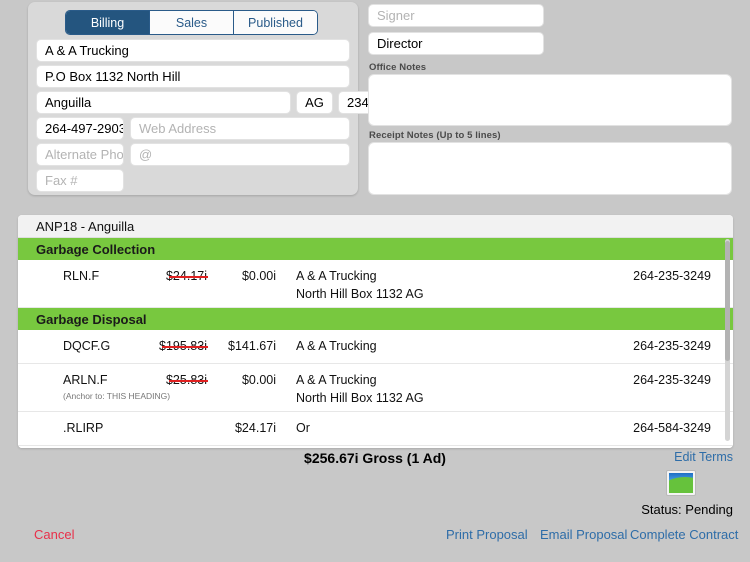 The image size is (750, 562). Describe the element at coordinates (703, 457) in the screenshot. I see `edit-terms-link: Edit Terms` at that location.